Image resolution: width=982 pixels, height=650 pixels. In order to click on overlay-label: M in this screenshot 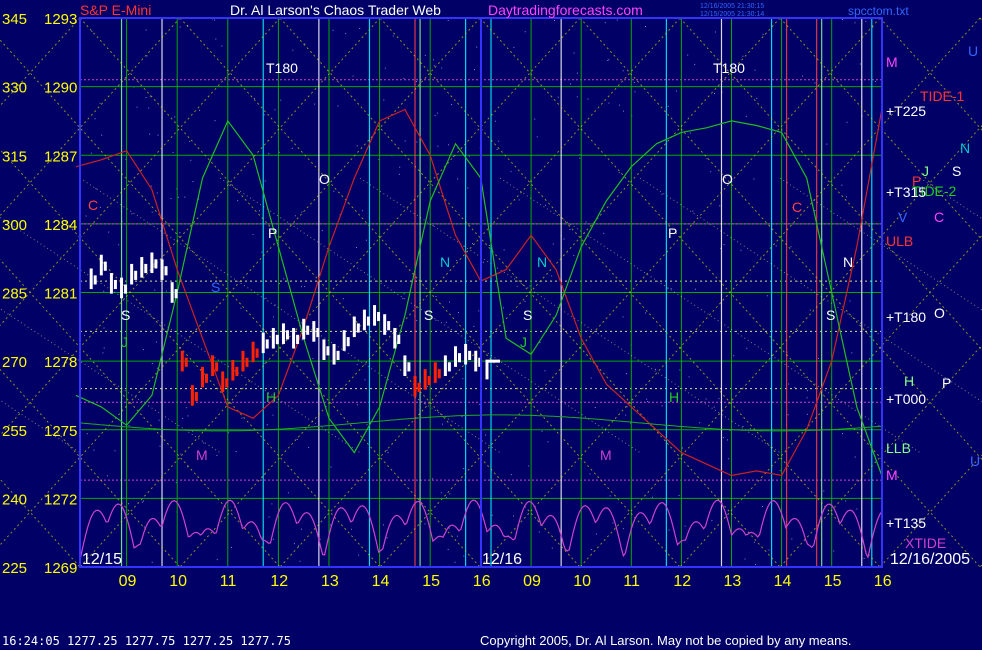, I will do `click(202, 455)`.